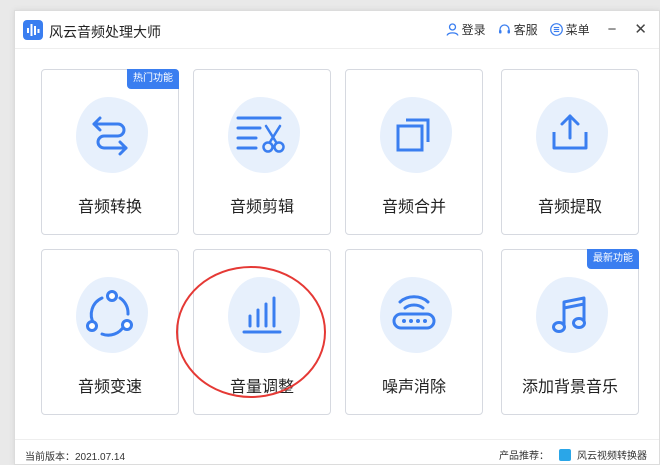 The width and height of the screenshot is (660, 465). I want to click on card-add-bgm: 最新功能 添加背景音乐, so click(570, 332).